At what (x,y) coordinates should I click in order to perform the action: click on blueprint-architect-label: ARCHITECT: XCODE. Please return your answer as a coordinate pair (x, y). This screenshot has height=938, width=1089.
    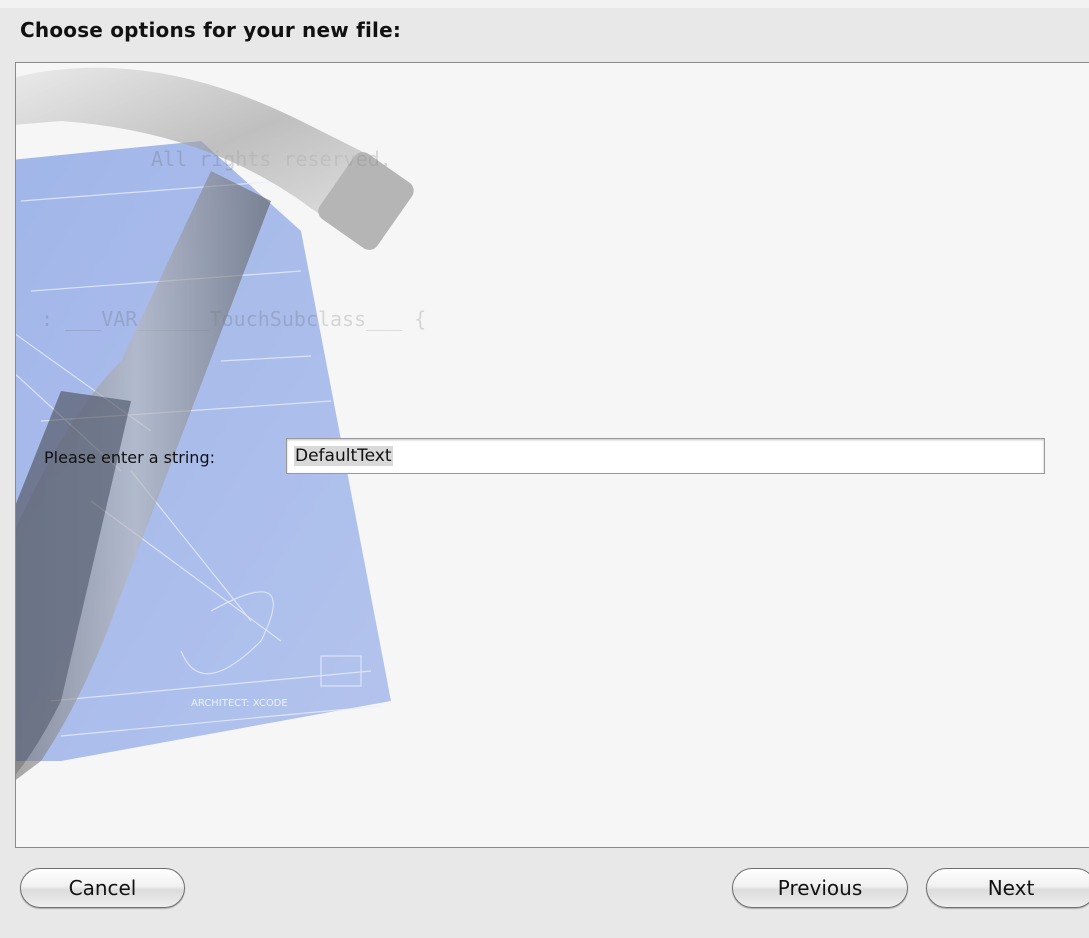
    Looking at the image, I should click on (239, 703).